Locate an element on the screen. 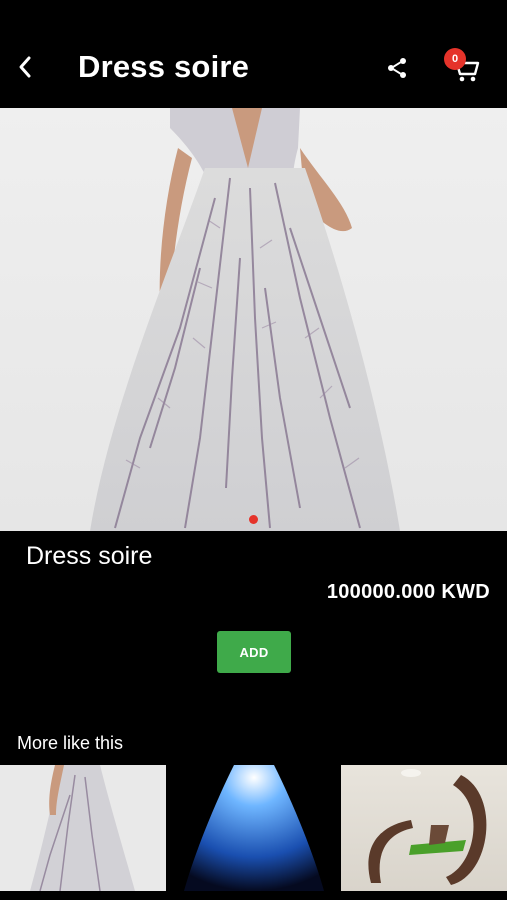  back-button is located at coordinates (25, 67).